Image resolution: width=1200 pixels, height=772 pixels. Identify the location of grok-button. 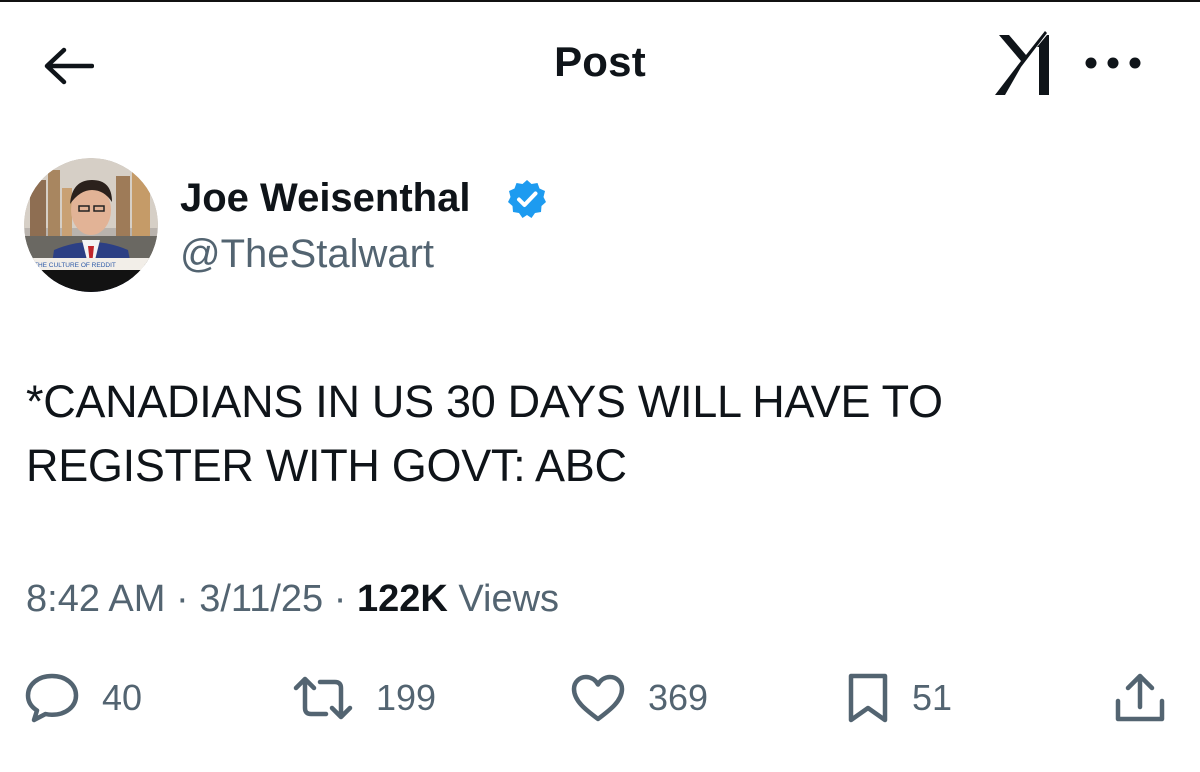
(1023, 63).